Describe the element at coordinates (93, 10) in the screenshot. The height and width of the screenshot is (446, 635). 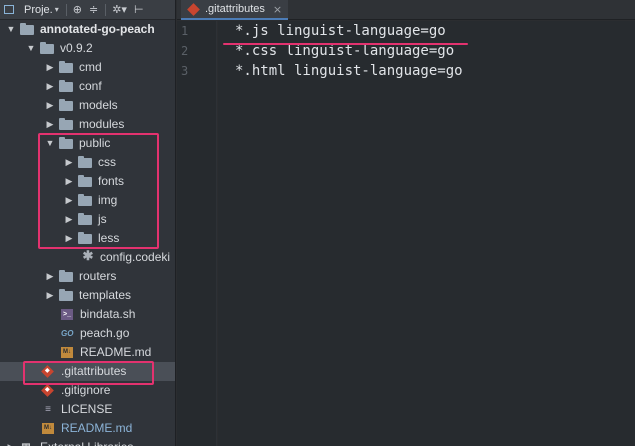
I see `collapse-icon: ≑` at that location.